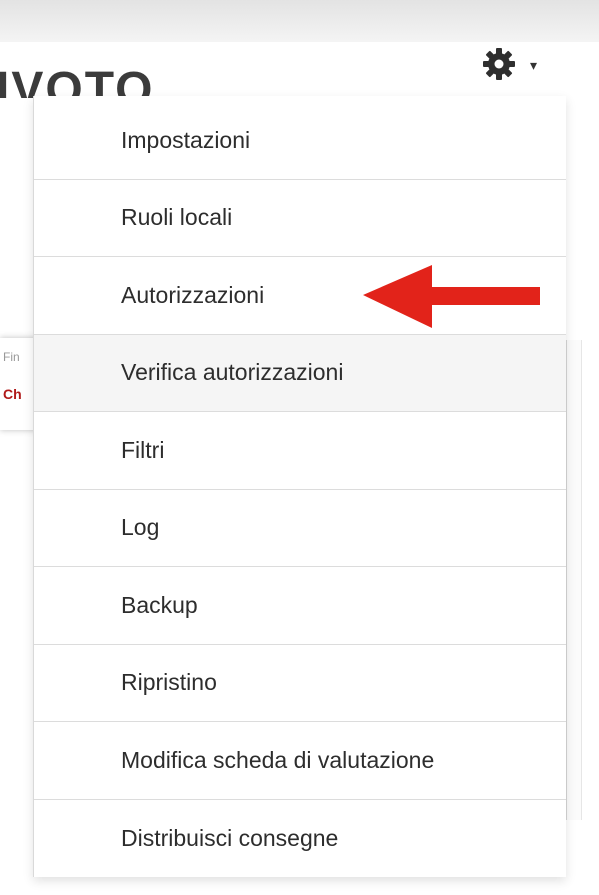 This screenshot has width=599, height=895. Describe the element at coordinates (300, 606) in the screenshot. I see `menu-item-backup: Backup` at that location.